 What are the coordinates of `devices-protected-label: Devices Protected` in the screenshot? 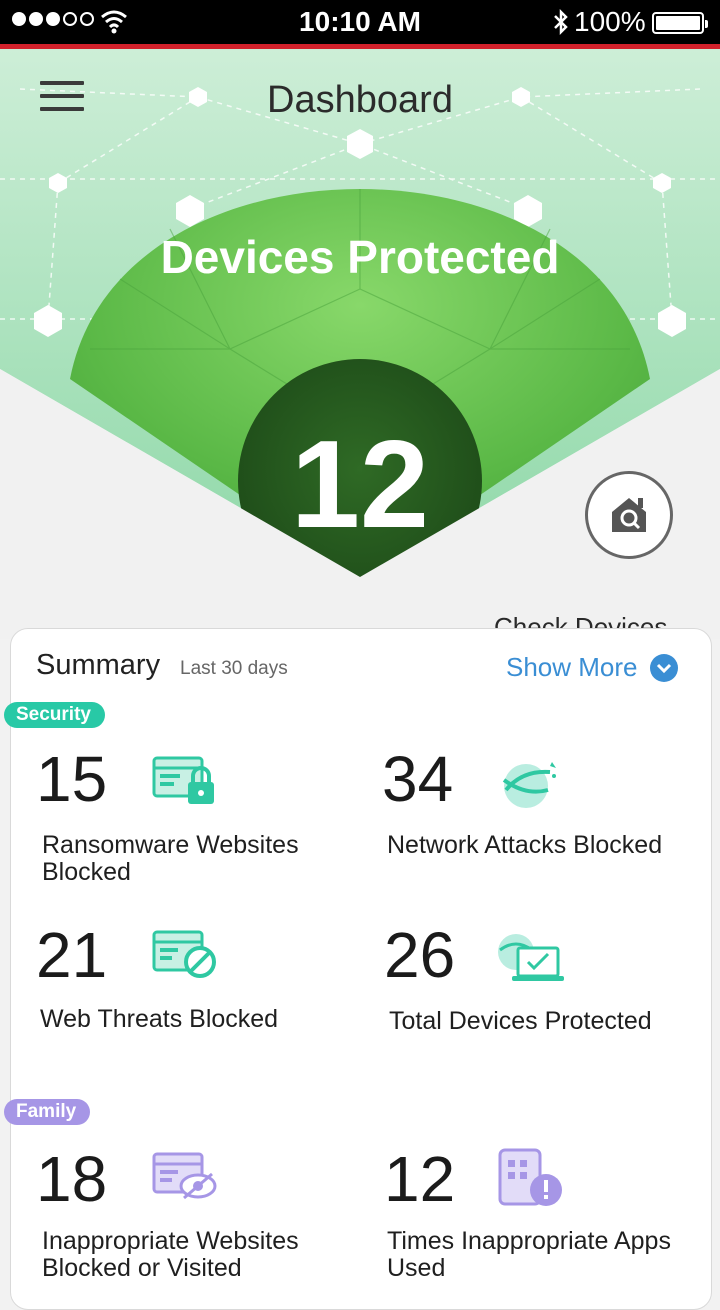 It's located at (360, 257).